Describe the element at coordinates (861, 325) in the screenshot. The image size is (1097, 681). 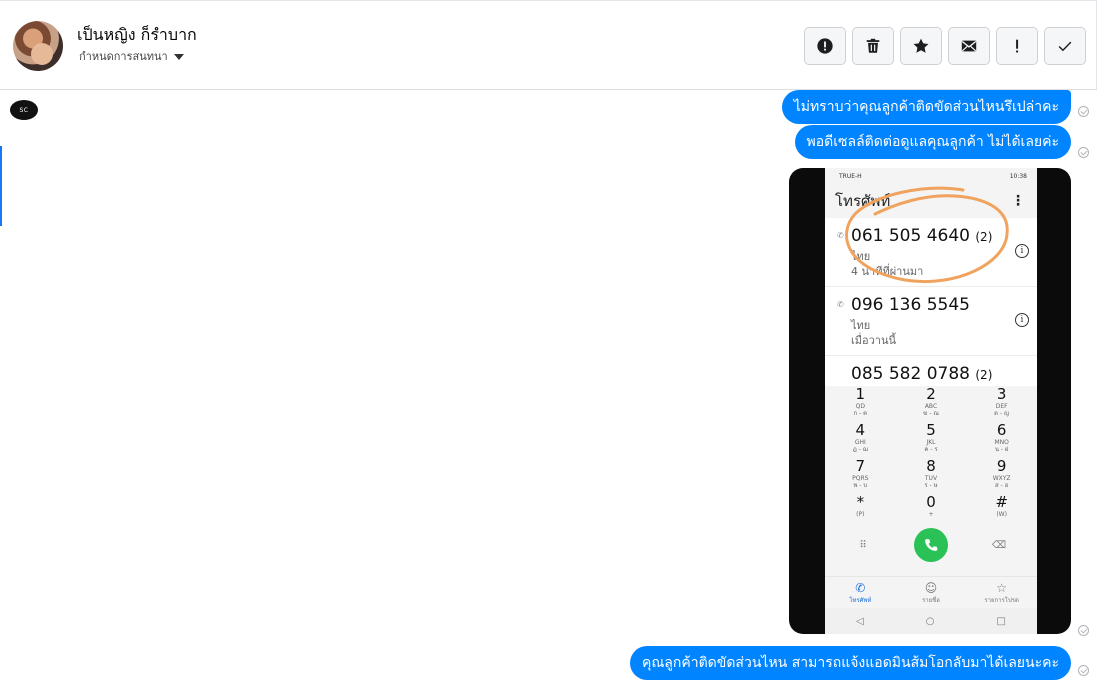
I see `call-location: ไทย` at that location.